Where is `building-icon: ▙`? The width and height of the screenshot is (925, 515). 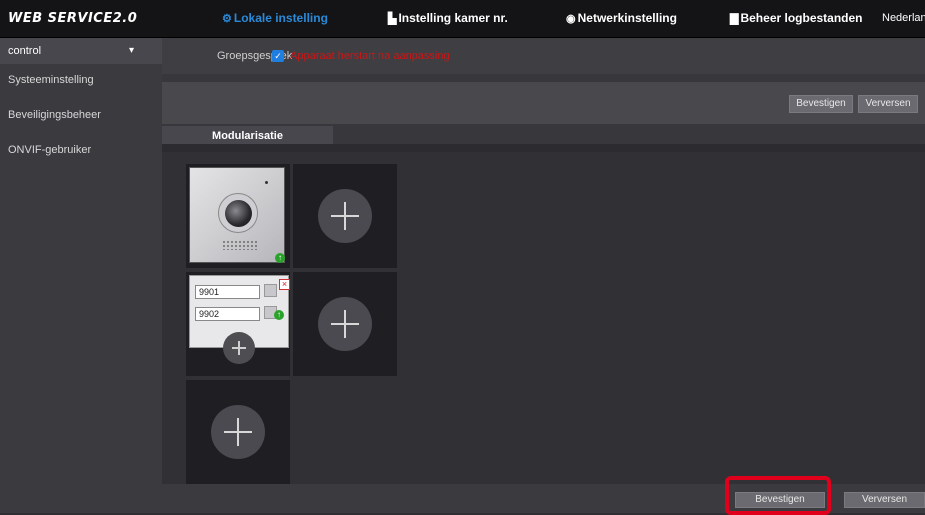 building-icon: ▙ is located at coordinates (392, 19).